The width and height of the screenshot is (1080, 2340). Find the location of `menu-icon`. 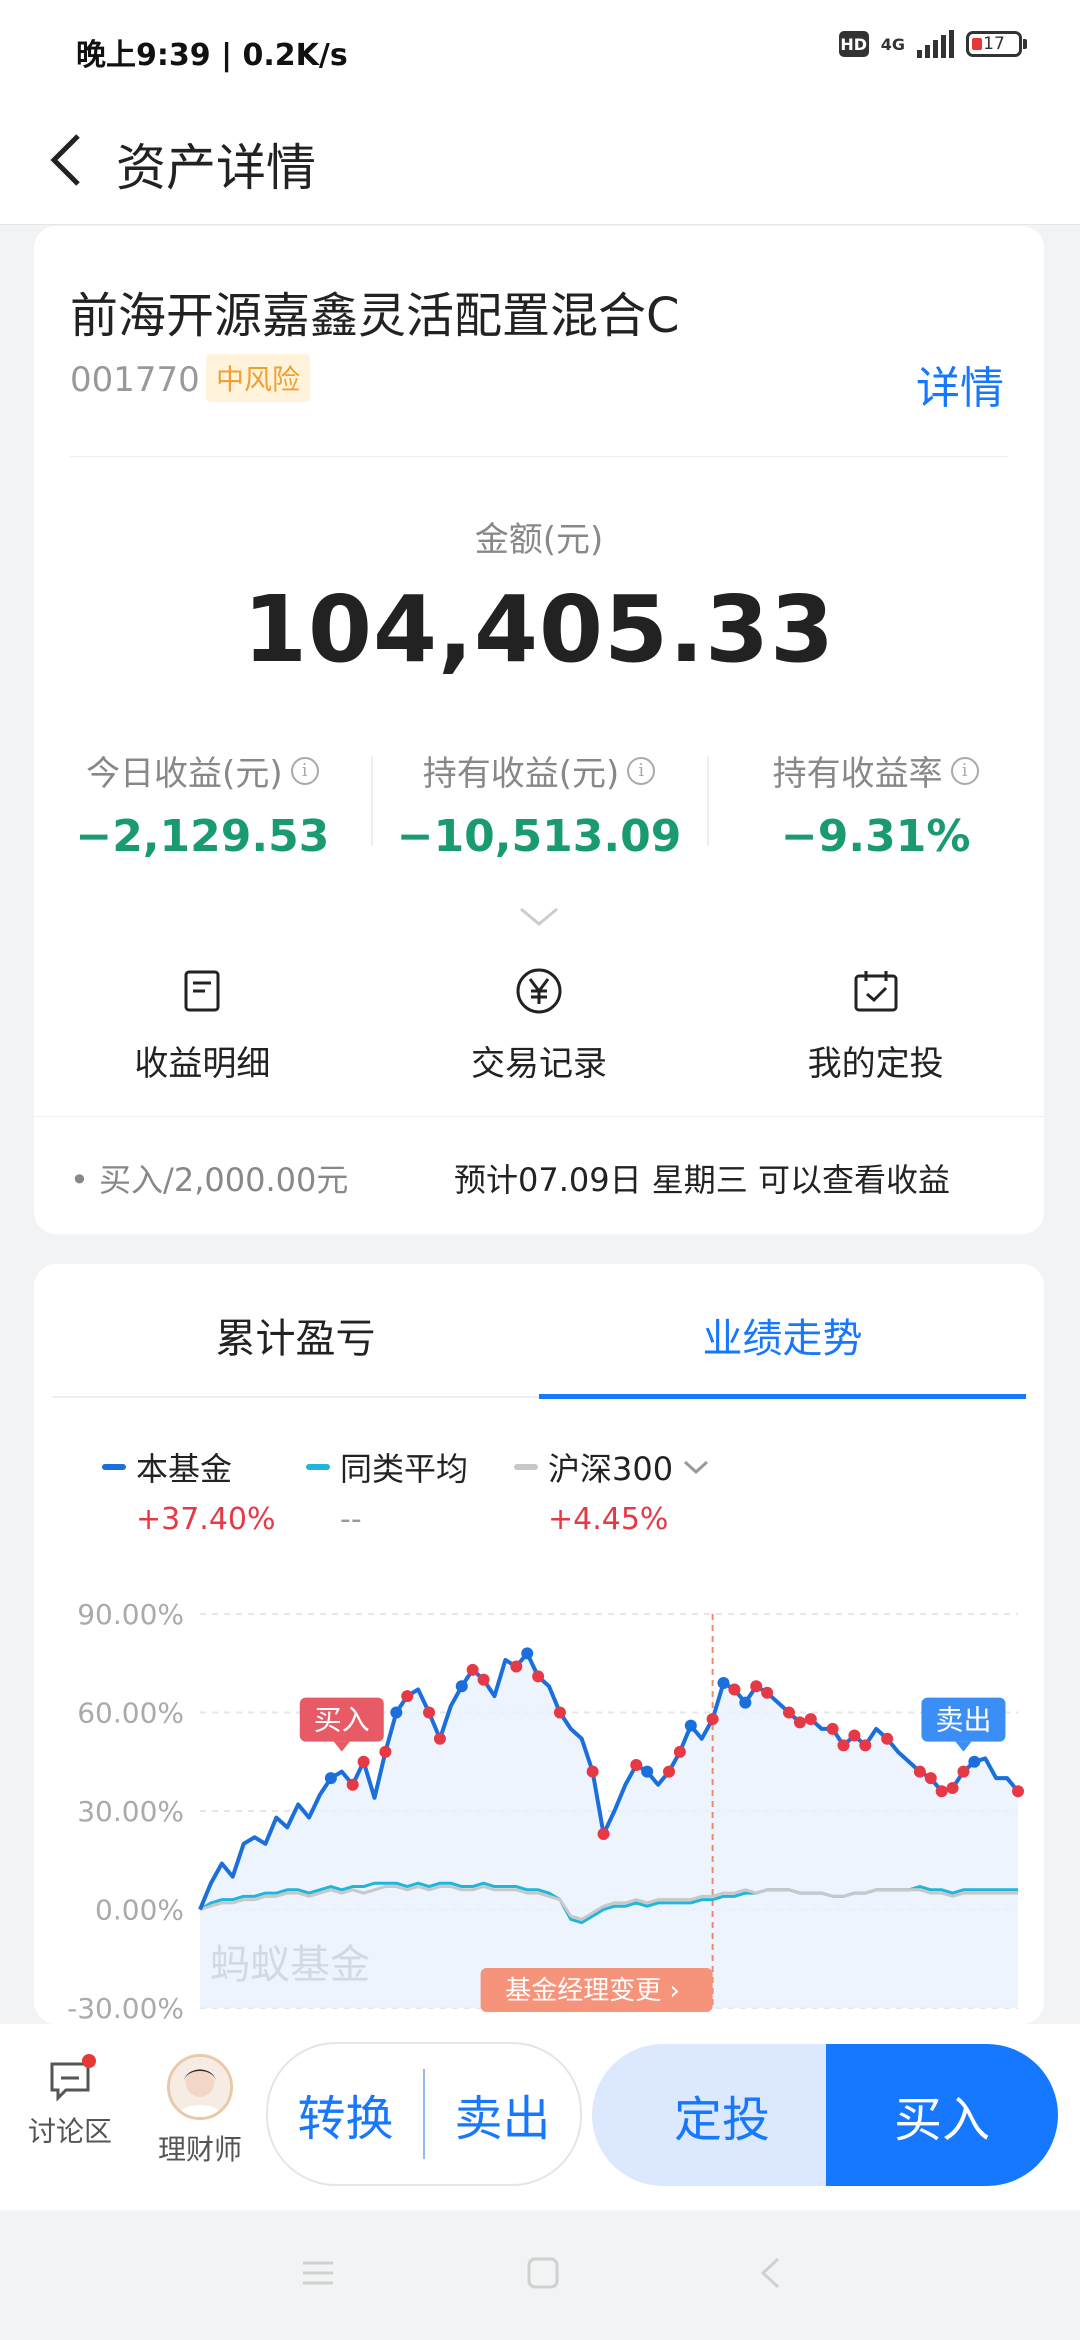

menu-icon is located at coordinates (318, 2273).